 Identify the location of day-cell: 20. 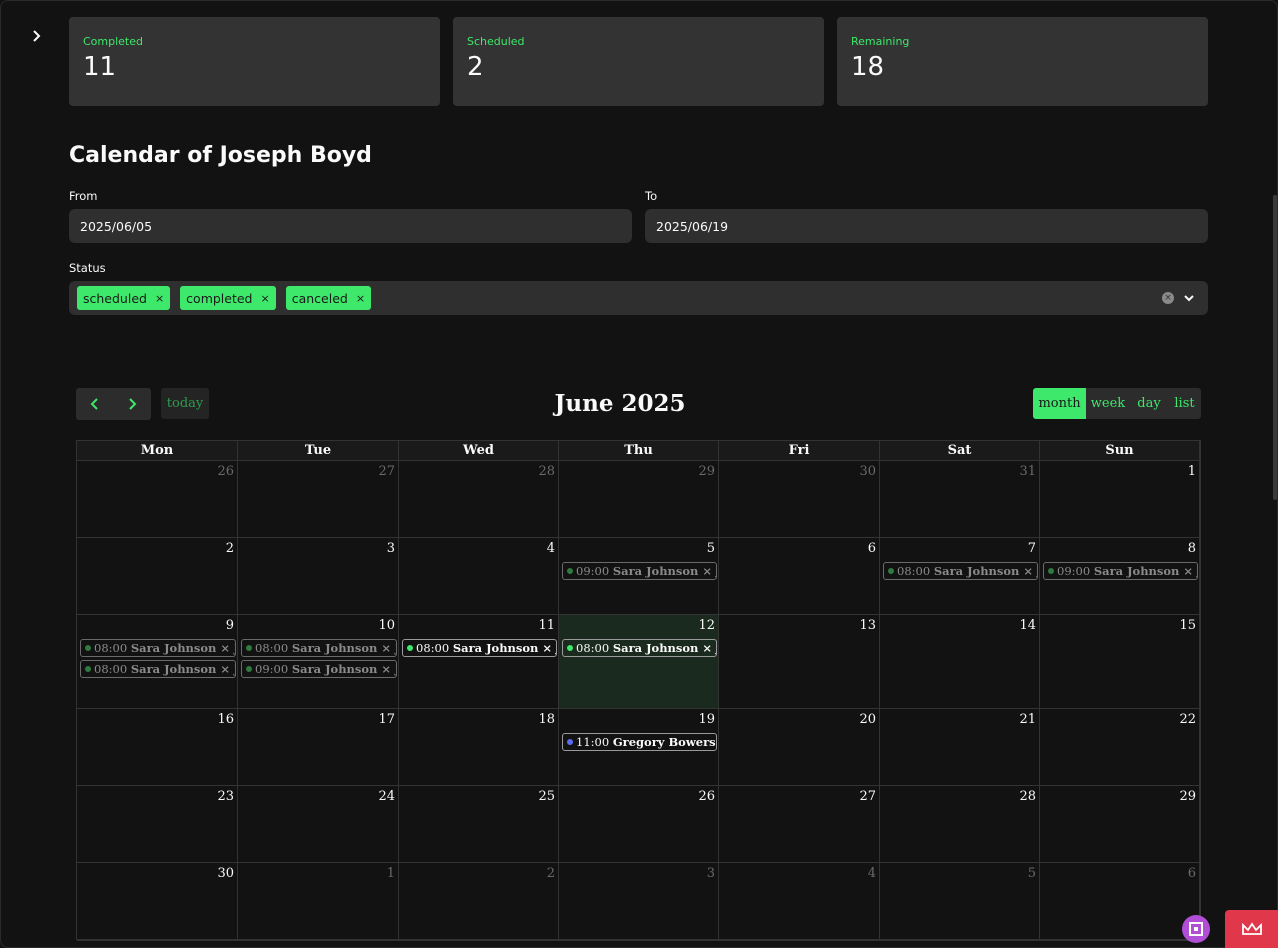
(799, 747).